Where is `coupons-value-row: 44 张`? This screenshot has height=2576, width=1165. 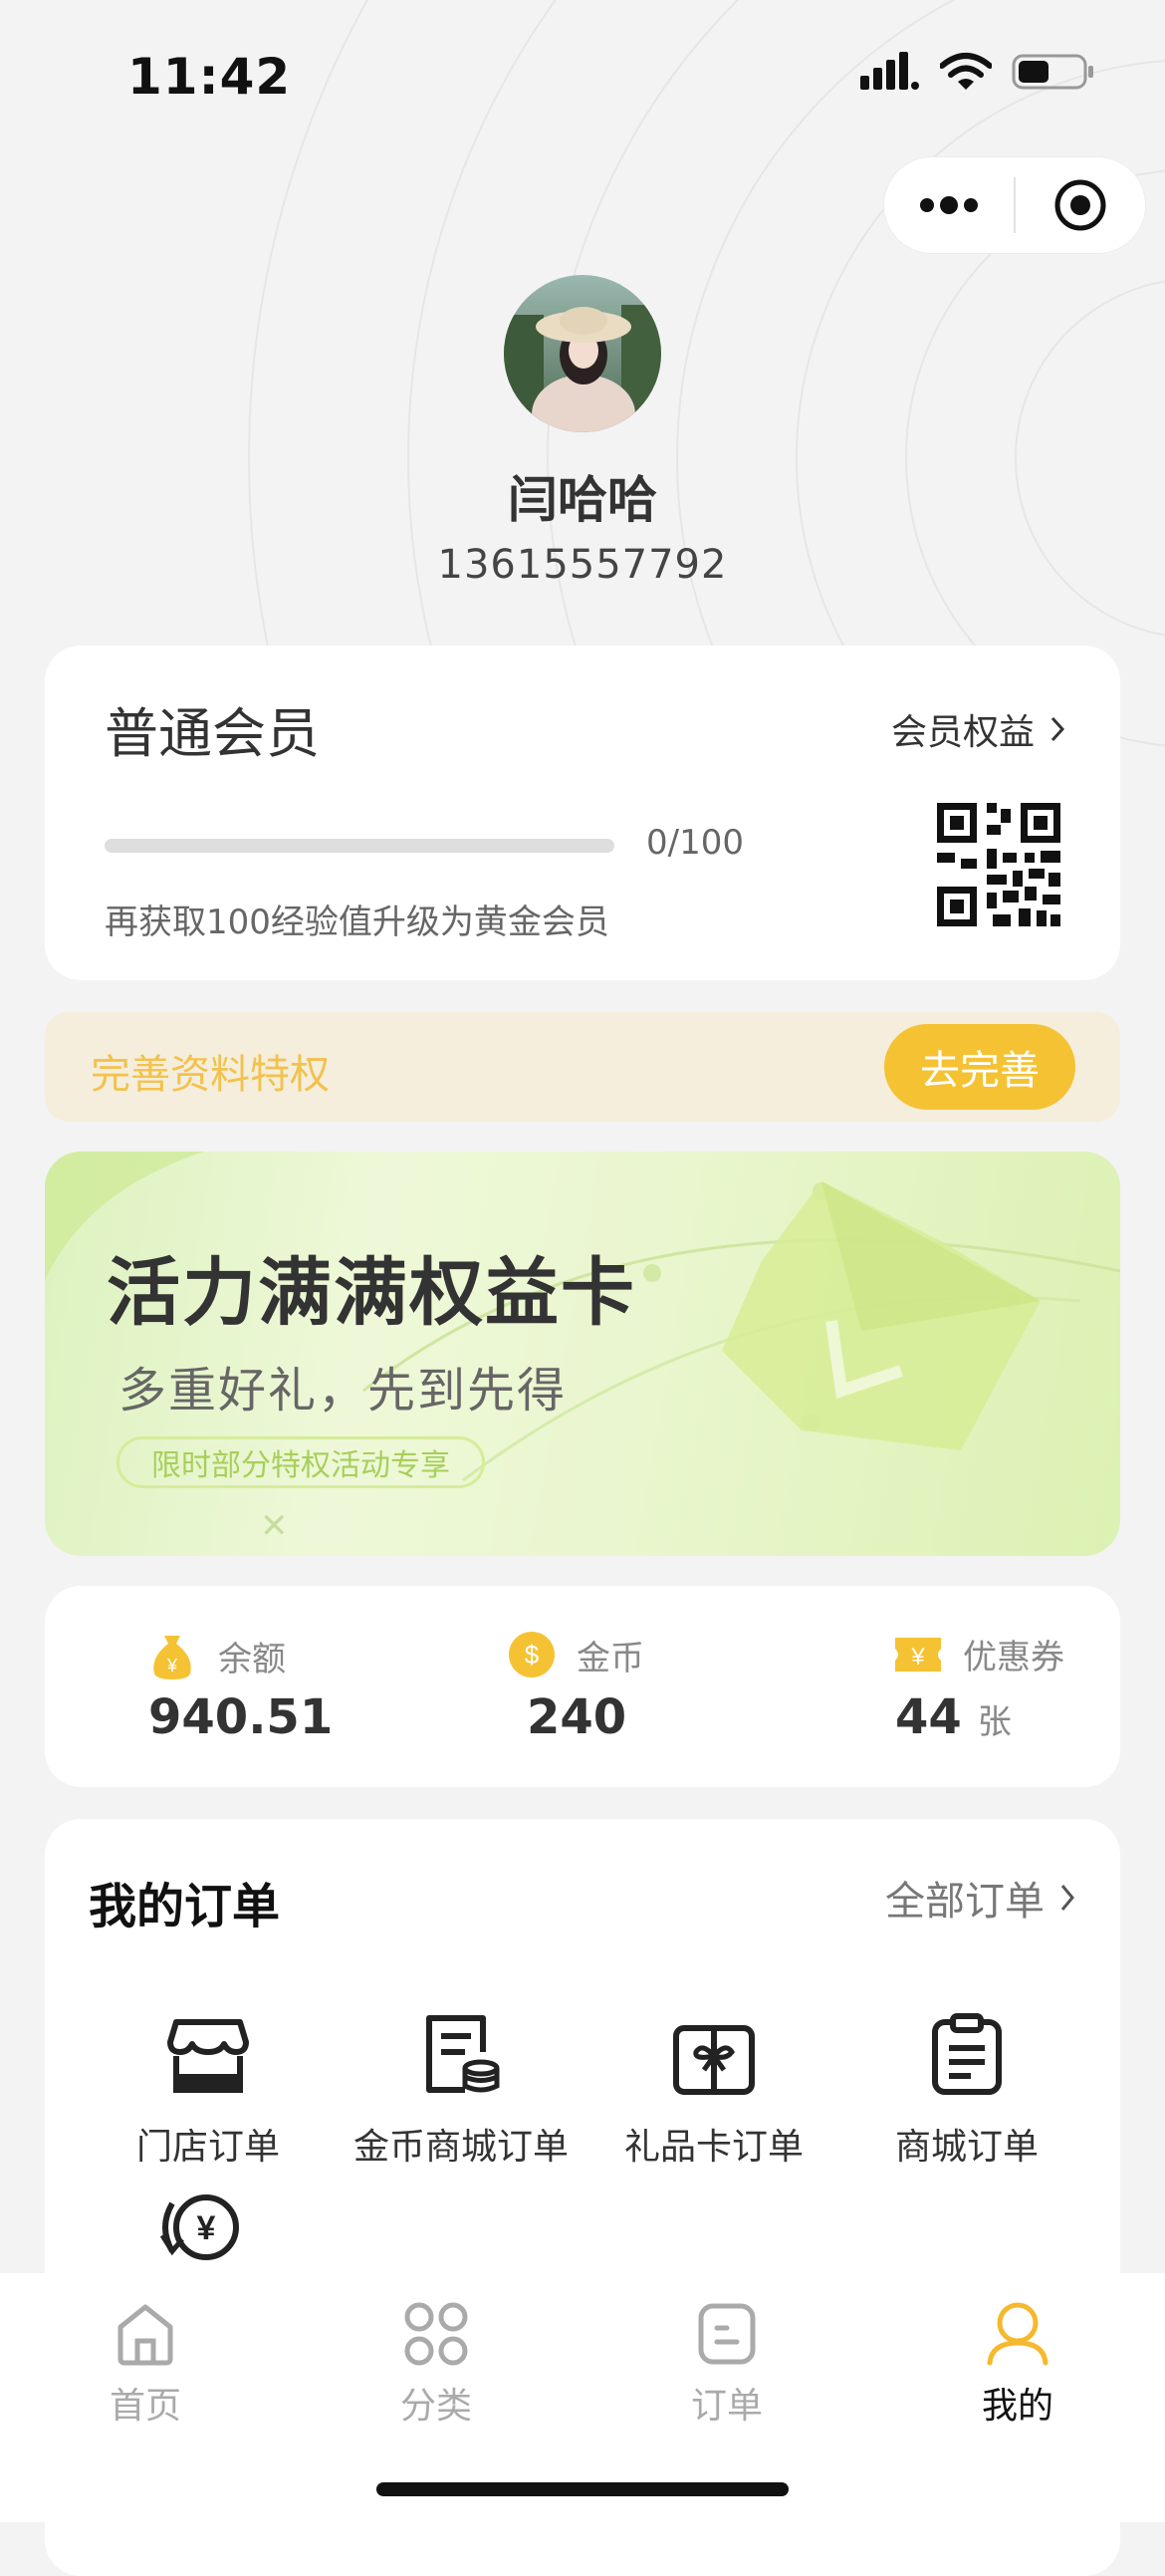
coupons-value-row: 44 张 is located at coordinates (954, 1717).